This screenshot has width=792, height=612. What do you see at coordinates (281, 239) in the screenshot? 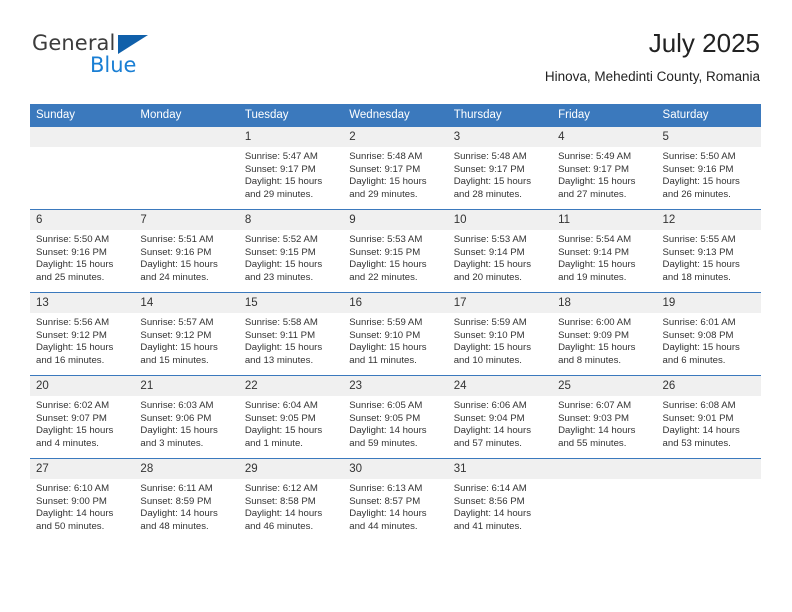
I see `day-detail-line: Sunrise: 5:52 AM` at bounding box center [281, 239].